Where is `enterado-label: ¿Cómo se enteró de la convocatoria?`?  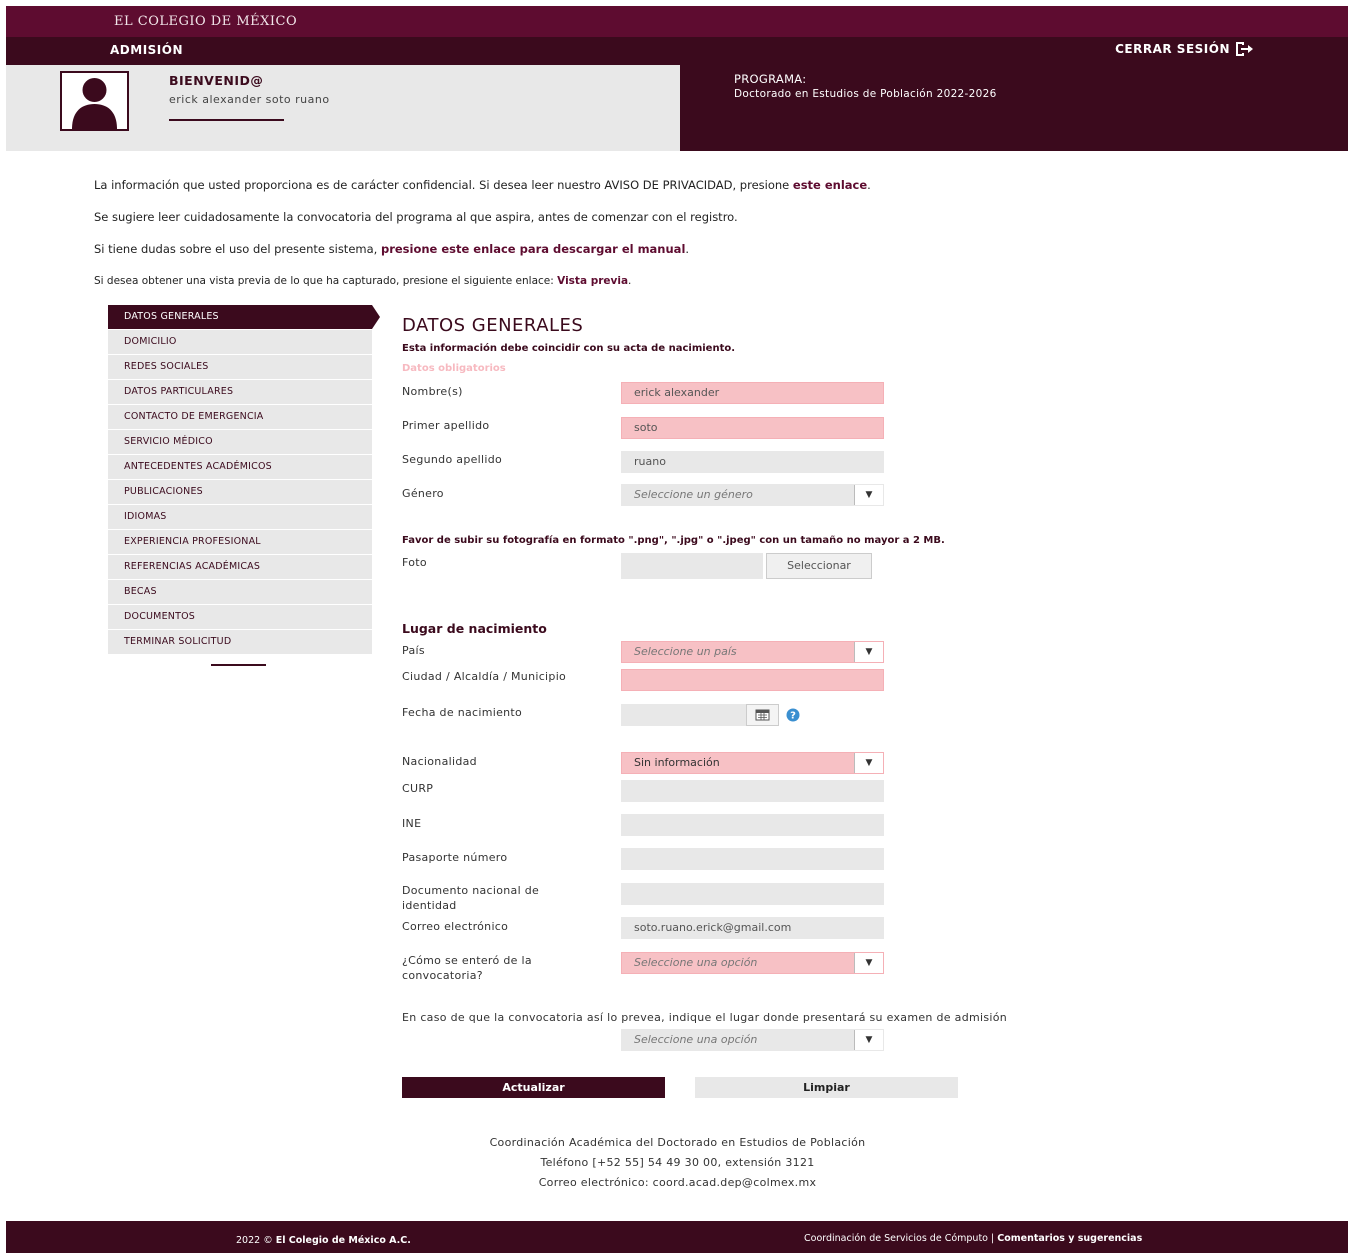 enterado-label: ¿Cómo se enteró de la convocatoria? is located at coordinates (467, 968).